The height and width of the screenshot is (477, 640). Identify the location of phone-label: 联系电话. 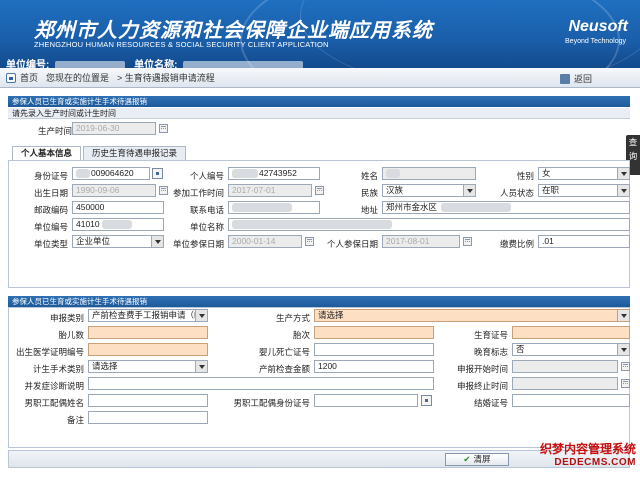
(206, 210).